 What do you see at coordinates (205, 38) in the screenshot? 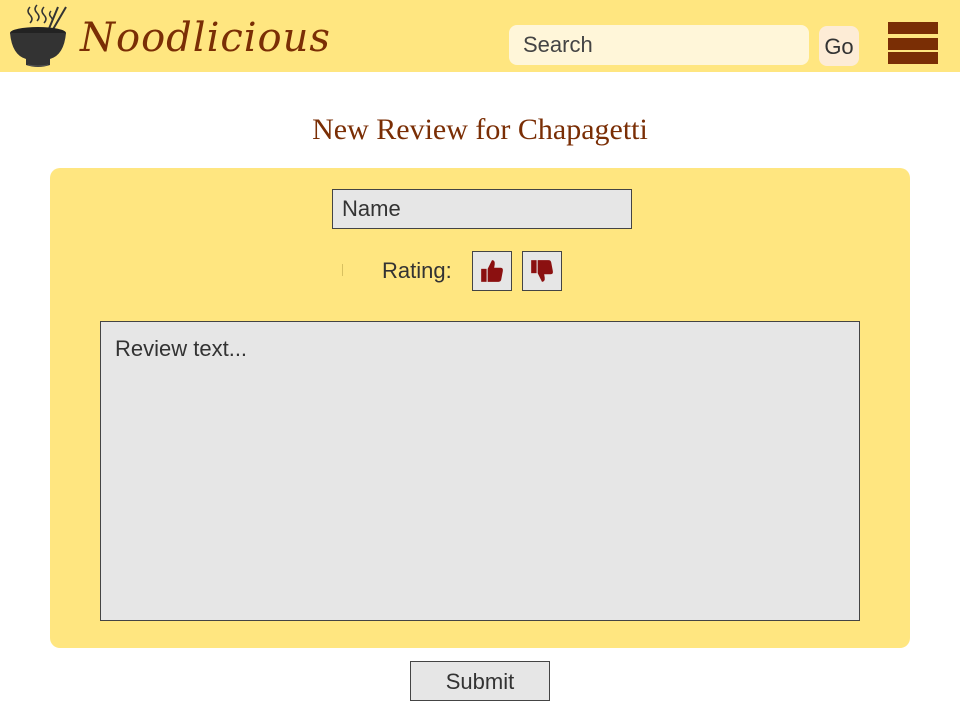
I see `brand-name: Noodlicious` at bounding box center [205, 38].